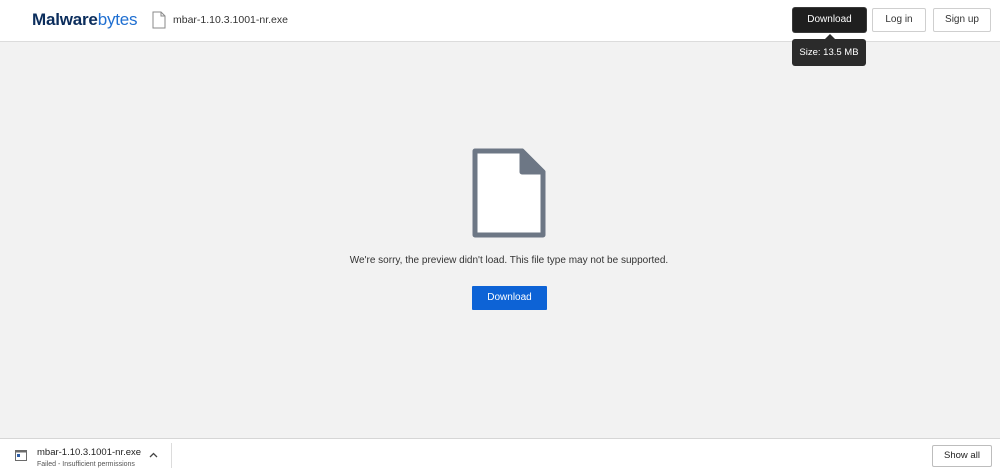 The image size is (1000, 471). I want to click on signup-button: Sign up, so click(962, 20).